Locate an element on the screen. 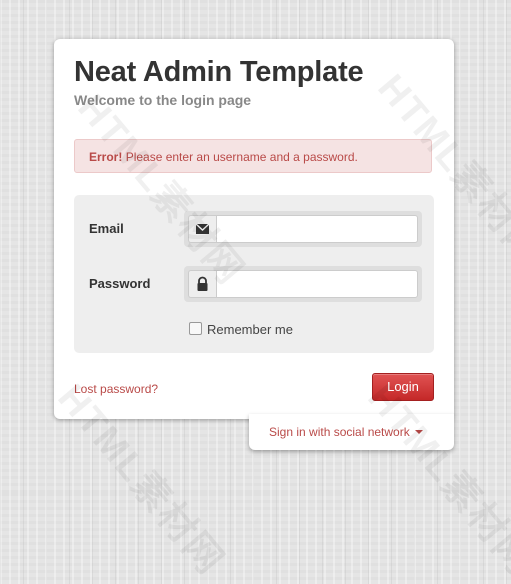 The image size is (511, 584). email-field-group is located at coordinates (303, 229).